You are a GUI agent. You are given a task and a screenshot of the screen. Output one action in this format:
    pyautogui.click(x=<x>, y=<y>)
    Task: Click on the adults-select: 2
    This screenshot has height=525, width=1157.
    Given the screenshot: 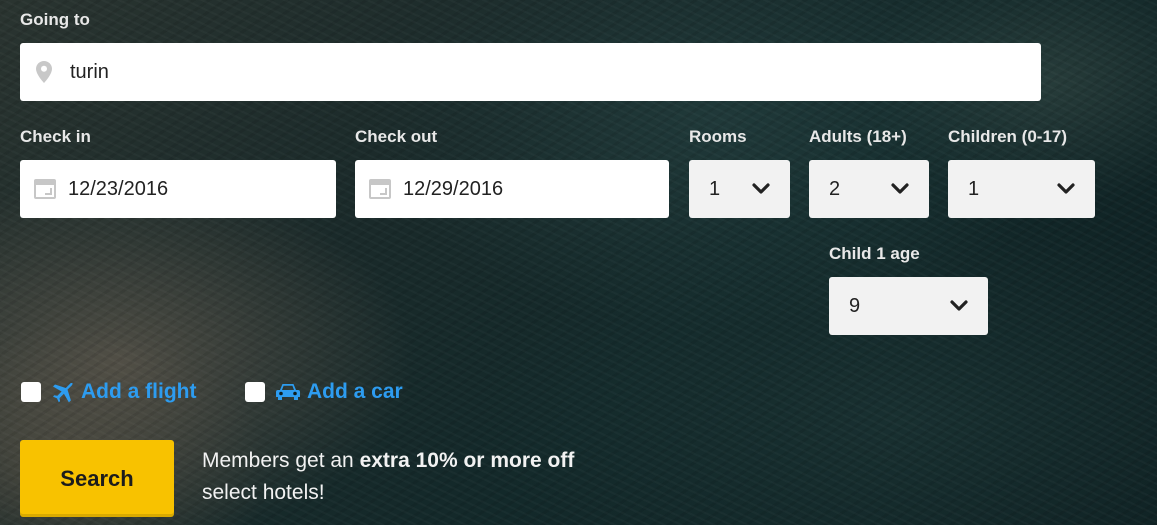 What is the action you would take?
    pyautogui.click(x=869, y=189)
    